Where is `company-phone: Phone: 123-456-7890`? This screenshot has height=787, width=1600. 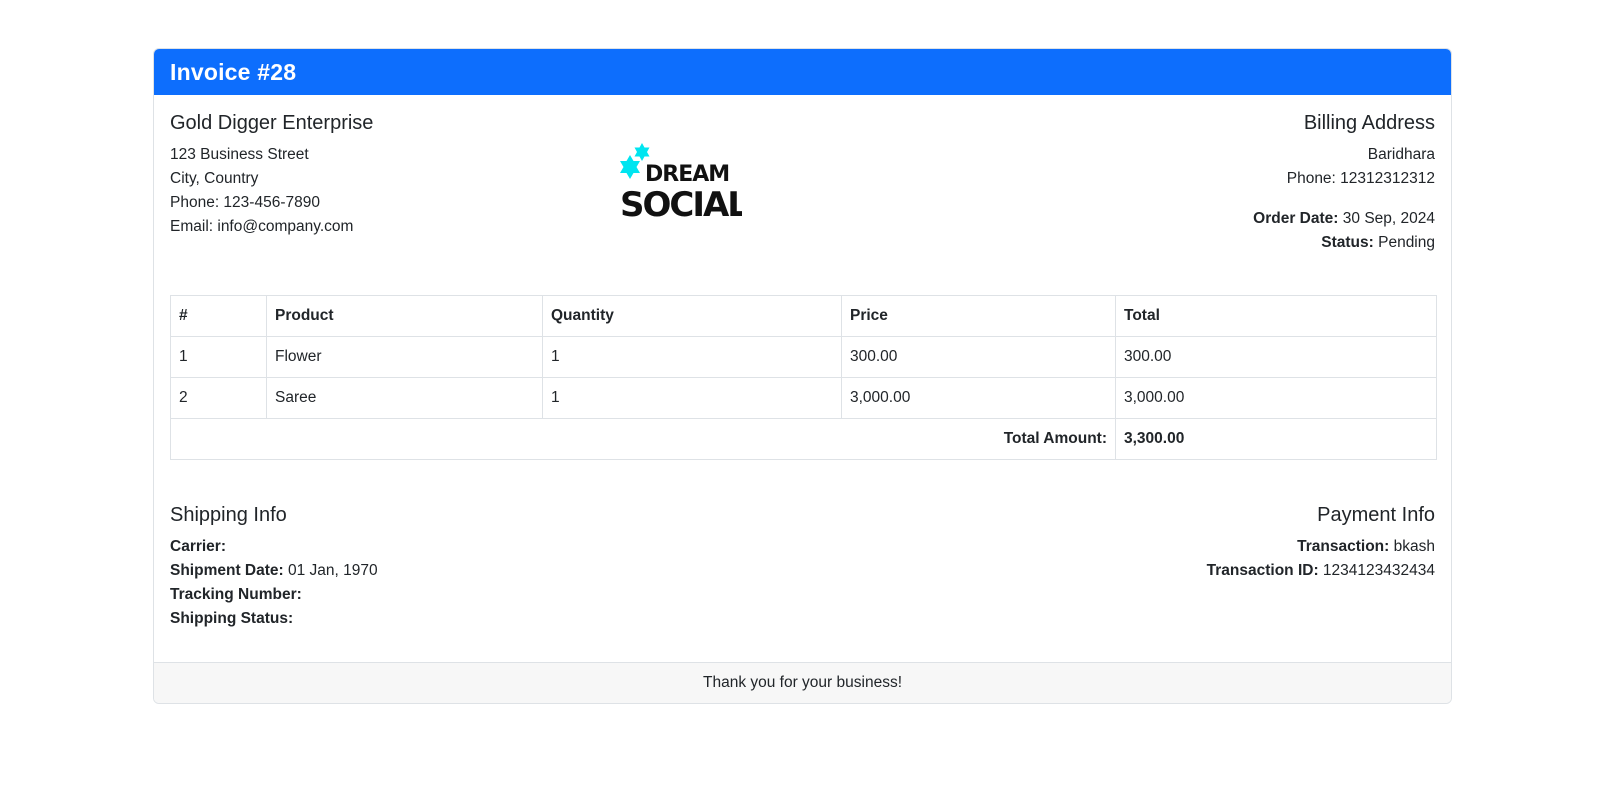 company-phone: Phone: 123-456-7890 is located at coordinates (245, 202).